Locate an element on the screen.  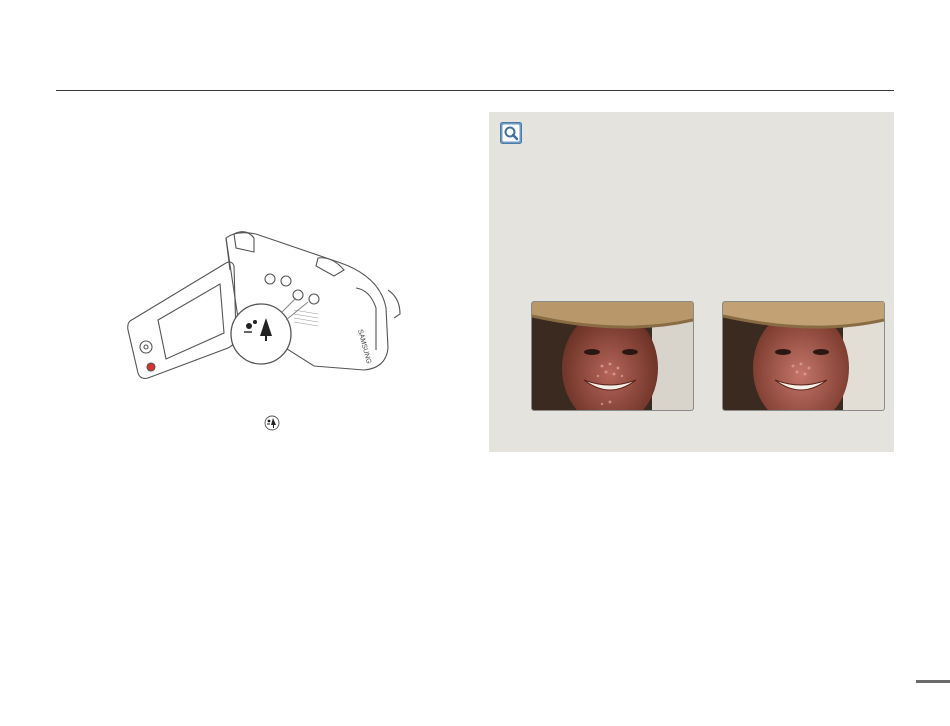
face-photo-after is located at coordinates (803, 356).